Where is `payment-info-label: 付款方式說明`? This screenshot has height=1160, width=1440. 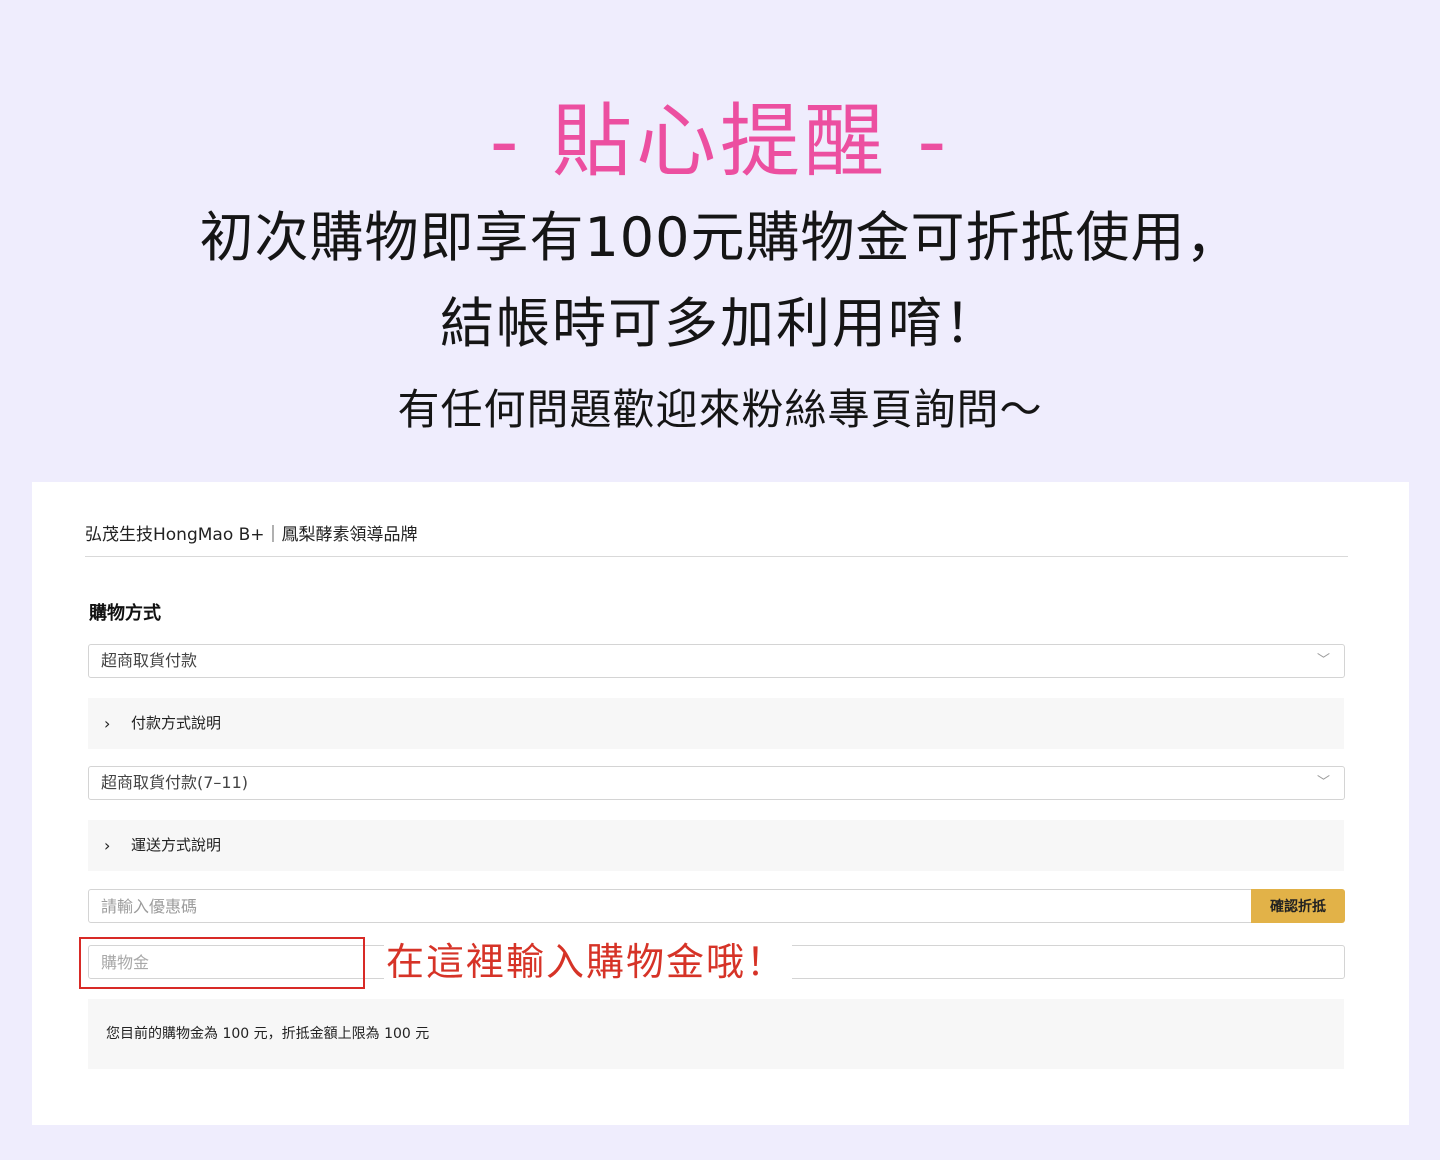
payment-info-label: 付款方式說明 is located at coordinates (176, 723).